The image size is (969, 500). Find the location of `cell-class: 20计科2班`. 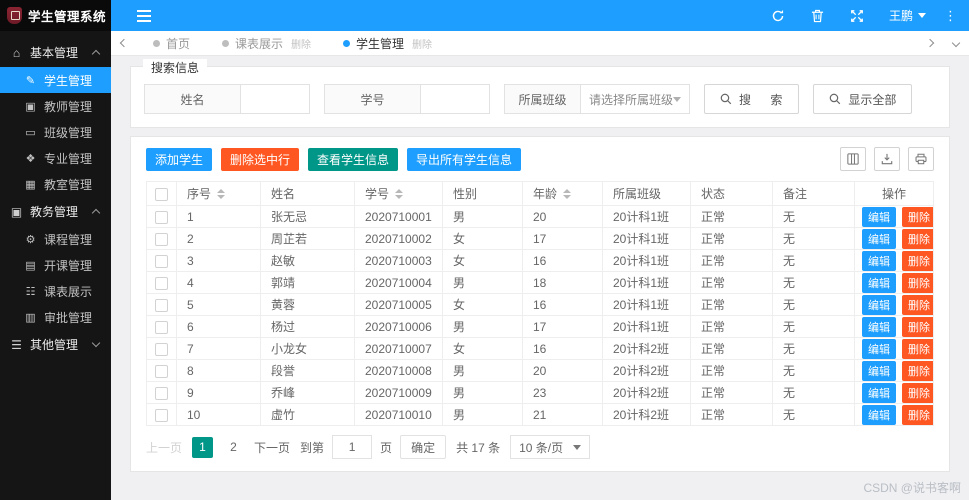

cell-class: 20计科2班 is located at coordinates (646, 348).